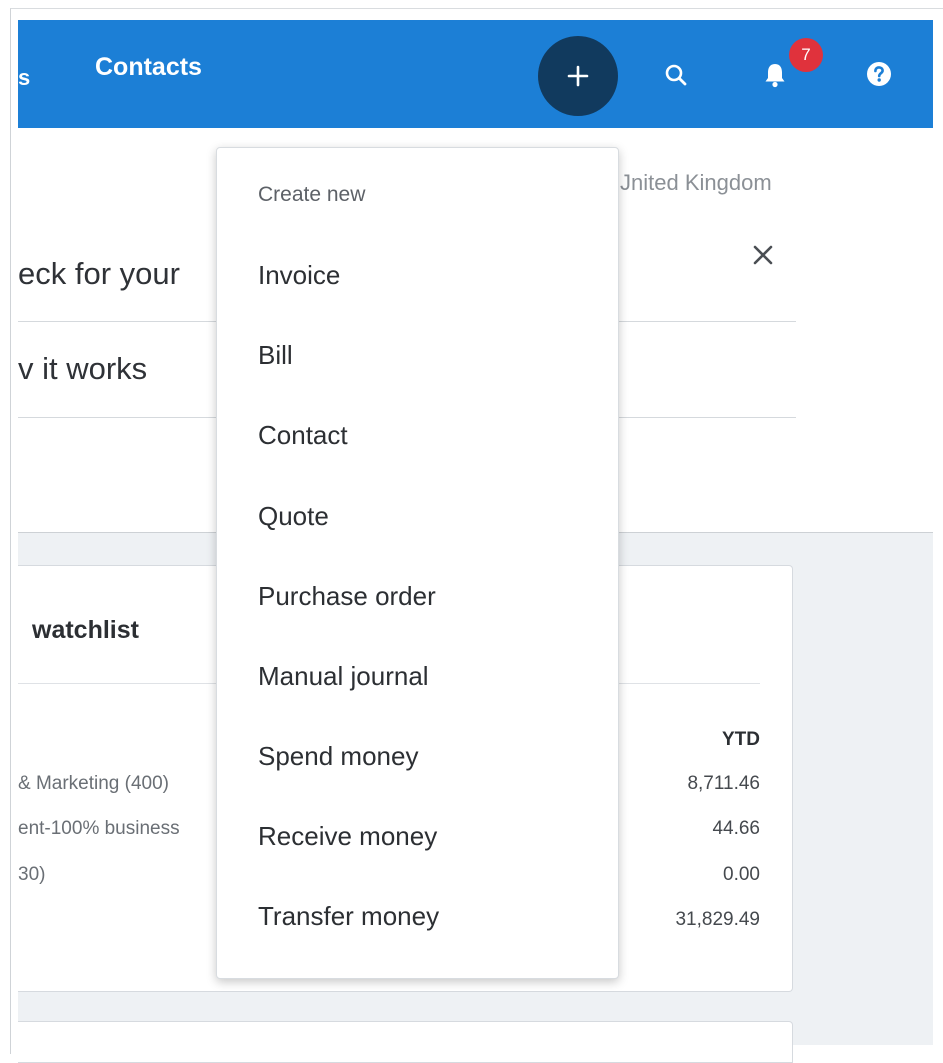 The image size is (943, 1063). Describe the element at coordinates (347, 596) in the screenshot. I see `menu-item-purchase-order: Purchase order` at that location.